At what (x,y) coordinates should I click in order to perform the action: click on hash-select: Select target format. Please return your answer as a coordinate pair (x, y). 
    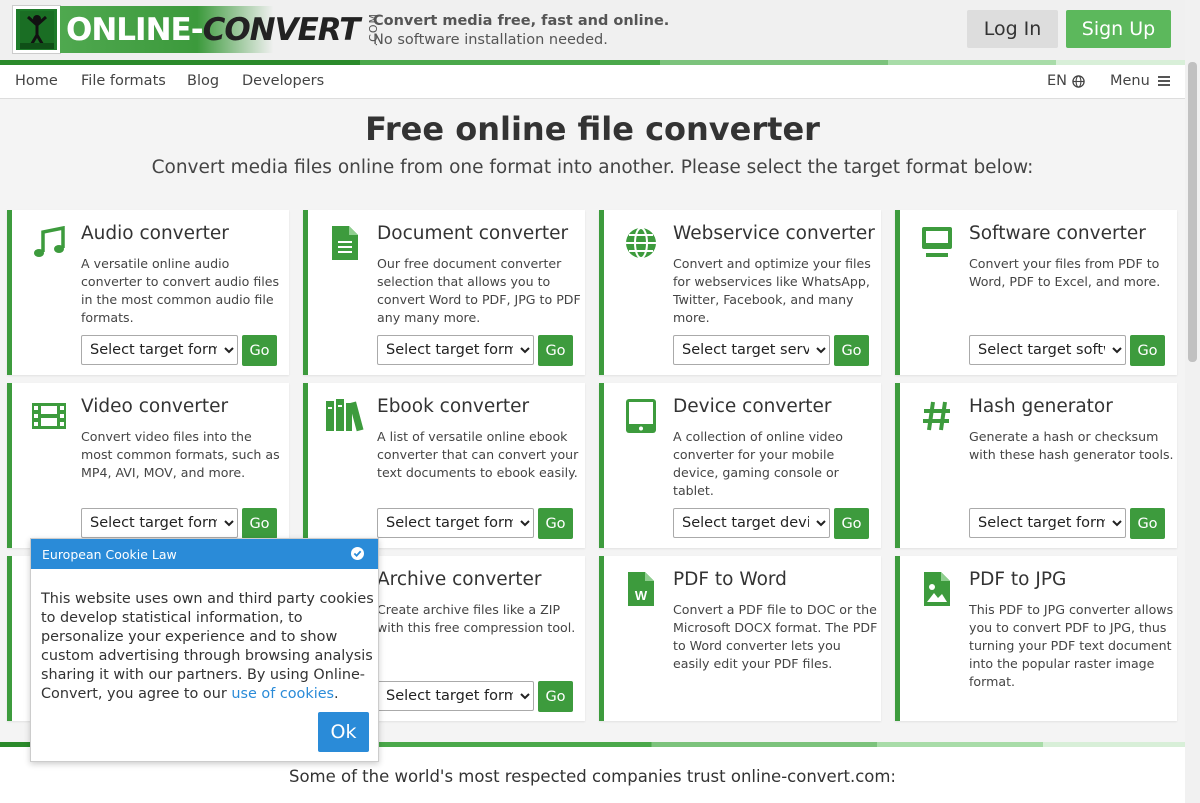
    Looking at the image, I should click on (1047, 523).